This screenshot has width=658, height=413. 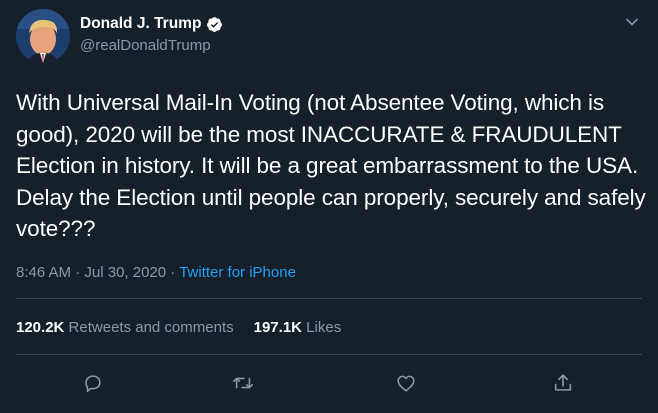 I want to click on like-icon, so click(x=406, y=383).